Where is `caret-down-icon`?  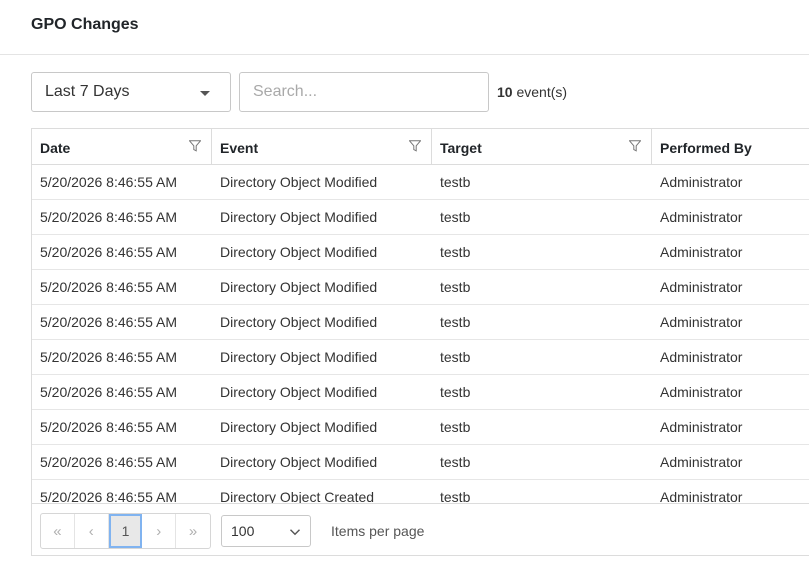
caret-down-icon is located at coordinates (205, 93).